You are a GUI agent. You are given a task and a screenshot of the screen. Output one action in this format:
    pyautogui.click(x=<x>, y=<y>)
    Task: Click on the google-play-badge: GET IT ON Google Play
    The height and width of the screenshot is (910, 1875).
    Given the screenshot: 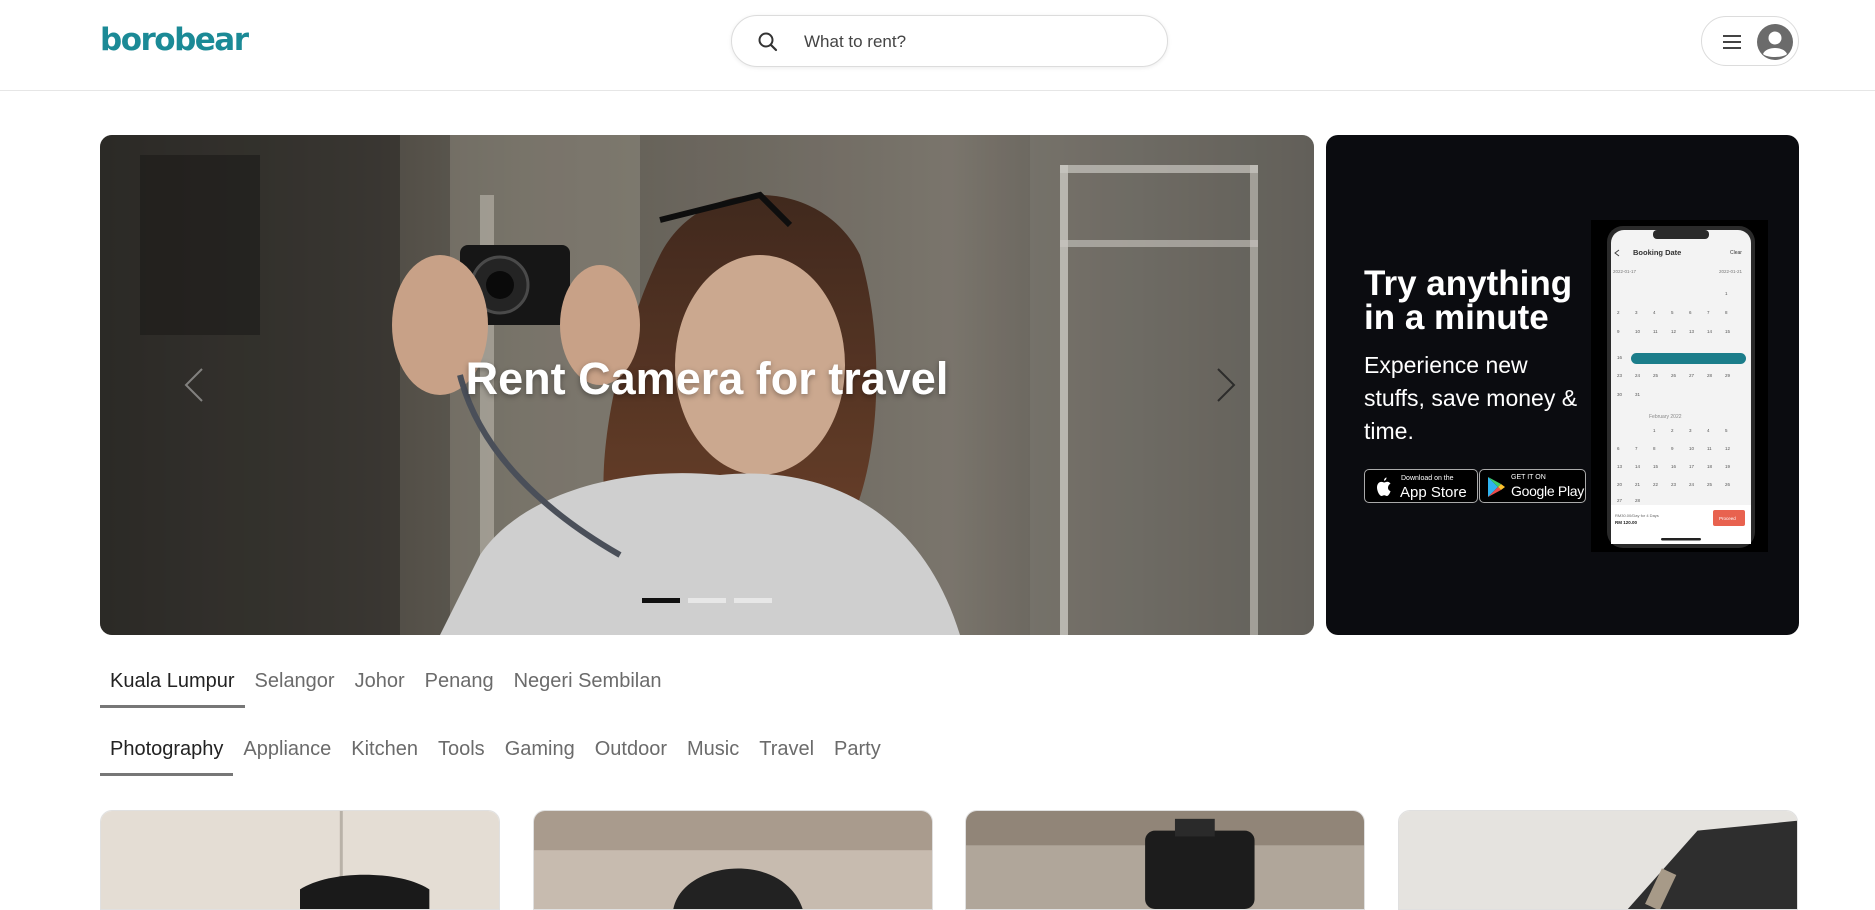 What is the action you would take?
    pyautogui.click(x=1532, y=486)
    